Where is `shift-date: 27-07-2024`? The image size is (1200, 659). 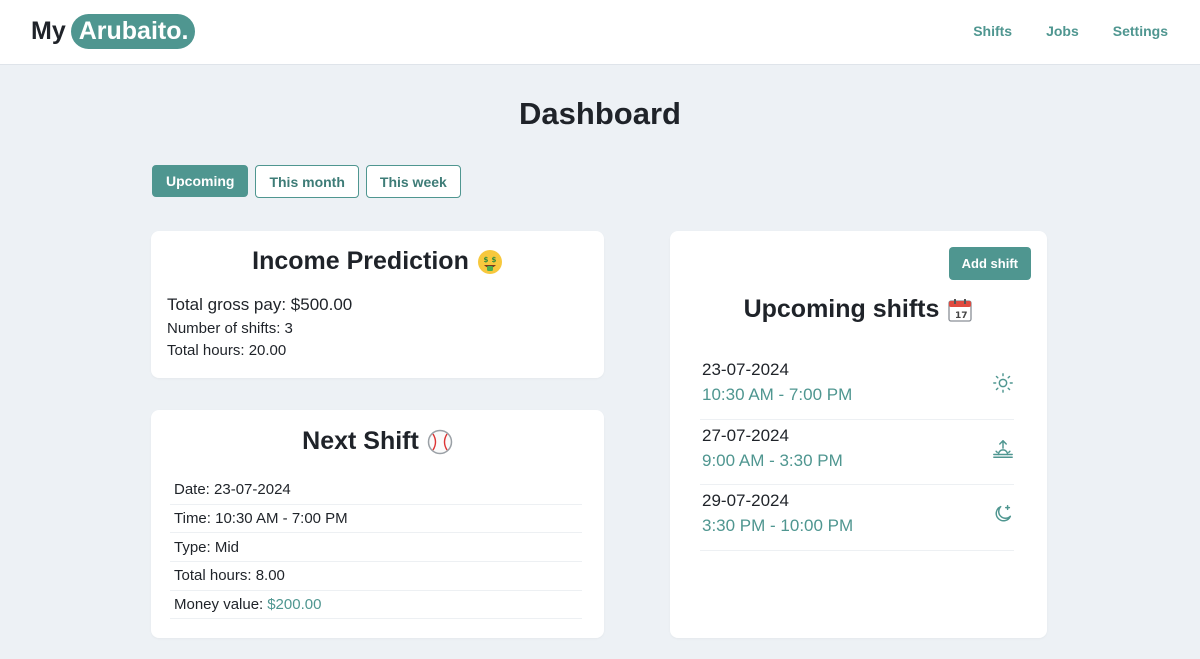 shift-date: 27-07-2024 is located at coordinates (745, 435).